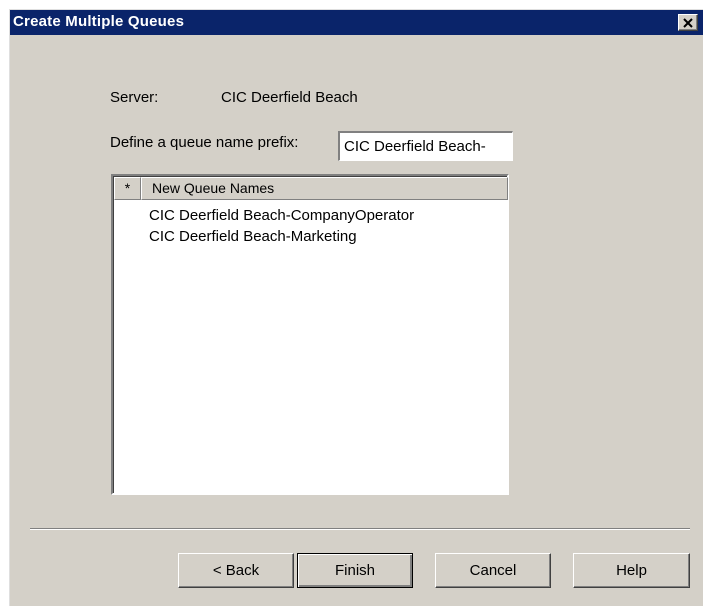  Describe the element at coordinates (631, 570) in the screenshot. I see `help-button: Help` at that location.